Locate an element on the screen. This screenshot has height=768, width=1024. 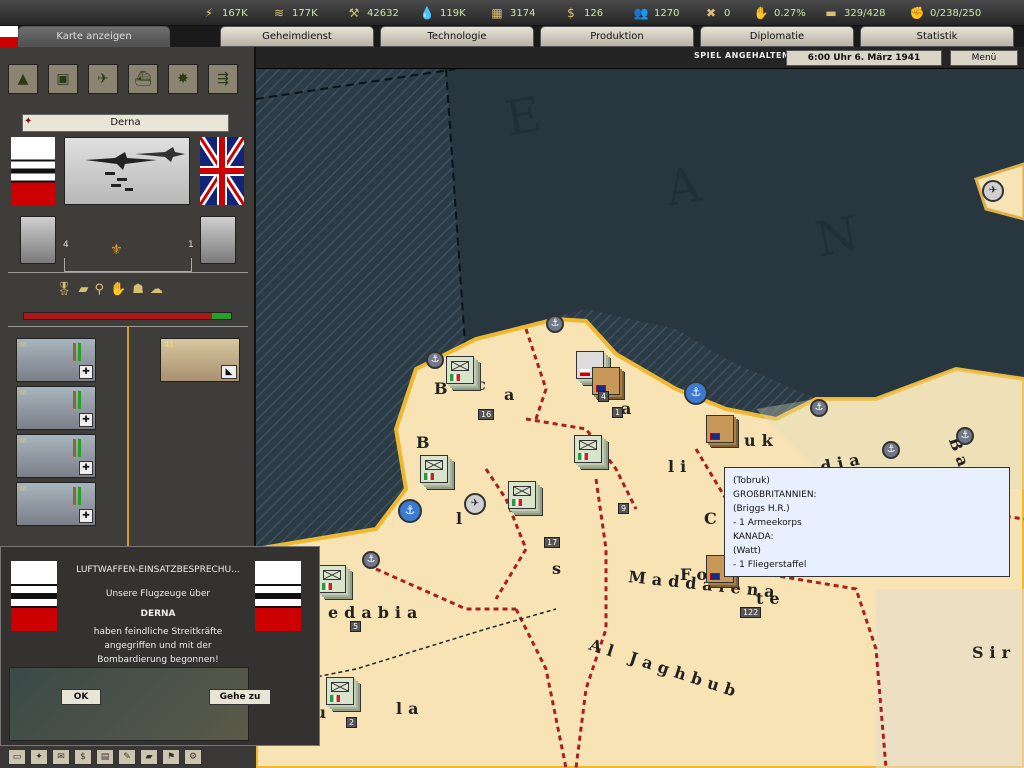
attacker-leader-count: 4 is located at coordinates (66, 245).